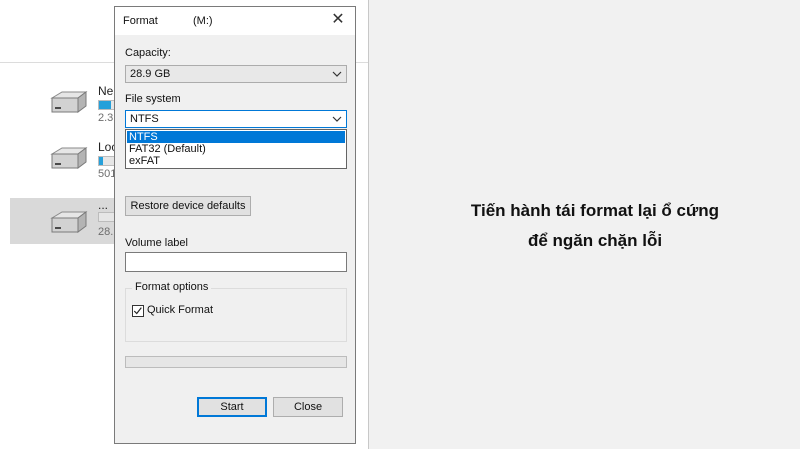 The width and height of the screenshot is (800, 449). Describe the element at coordinates (338, 20) in the screenshot. I see `close-icon: ✕` at that location.